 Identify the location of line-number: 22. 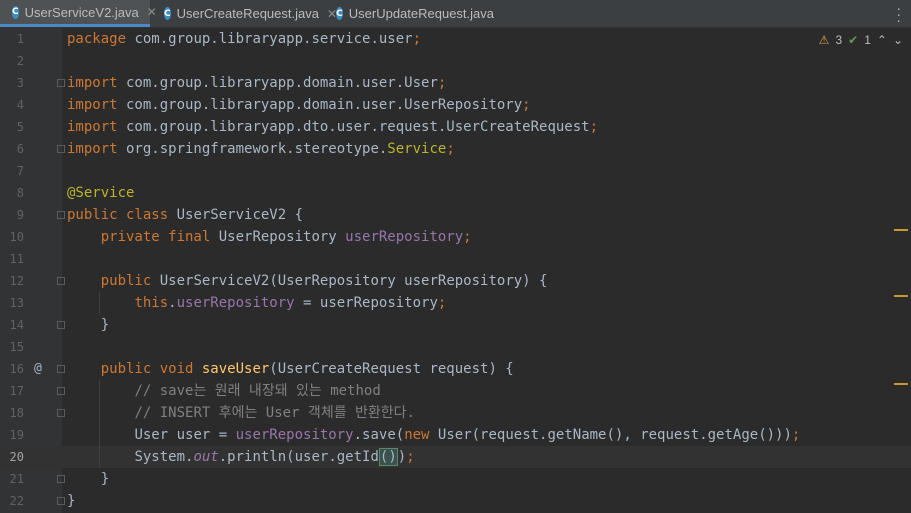
(16, 501).